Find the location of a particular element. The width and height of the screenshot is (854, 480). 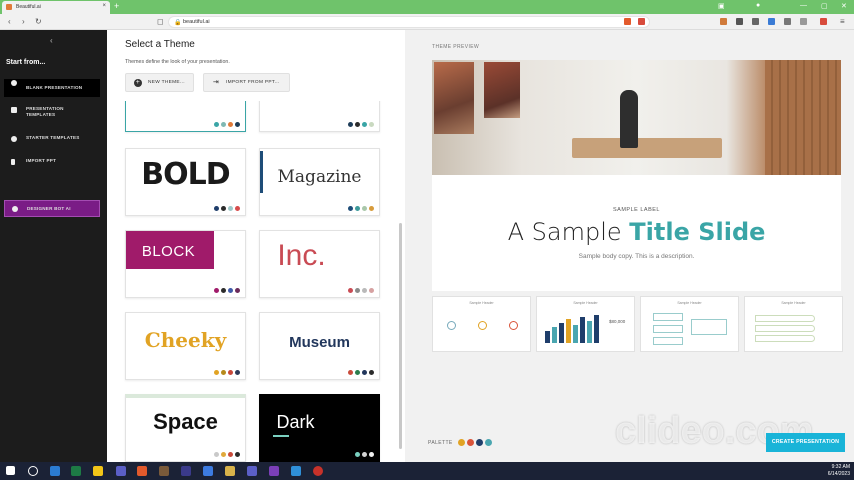

bookmark-icon: ◻ is located at coordinates (160, 21).